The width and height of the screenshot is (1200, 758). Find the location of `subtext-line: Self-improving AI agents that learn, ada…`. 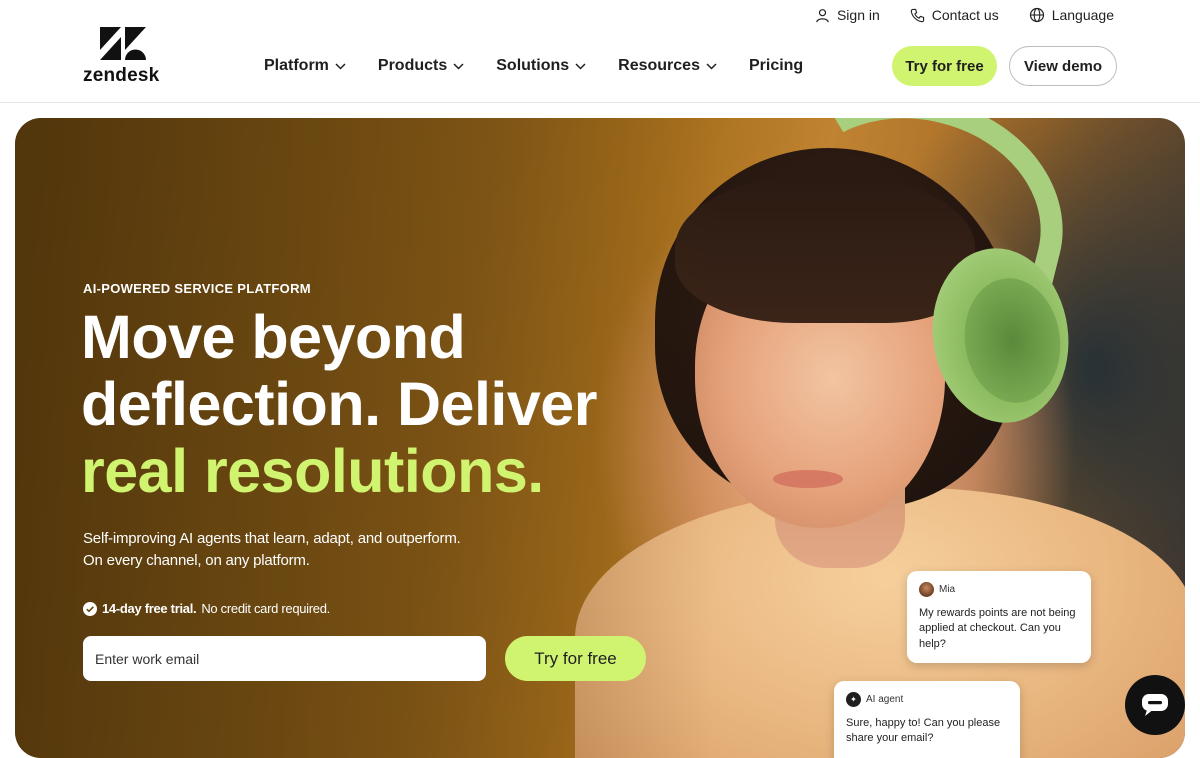

subtext-line: Self-improving AI agents that learn, ada… is located at coordinates (272, 538).